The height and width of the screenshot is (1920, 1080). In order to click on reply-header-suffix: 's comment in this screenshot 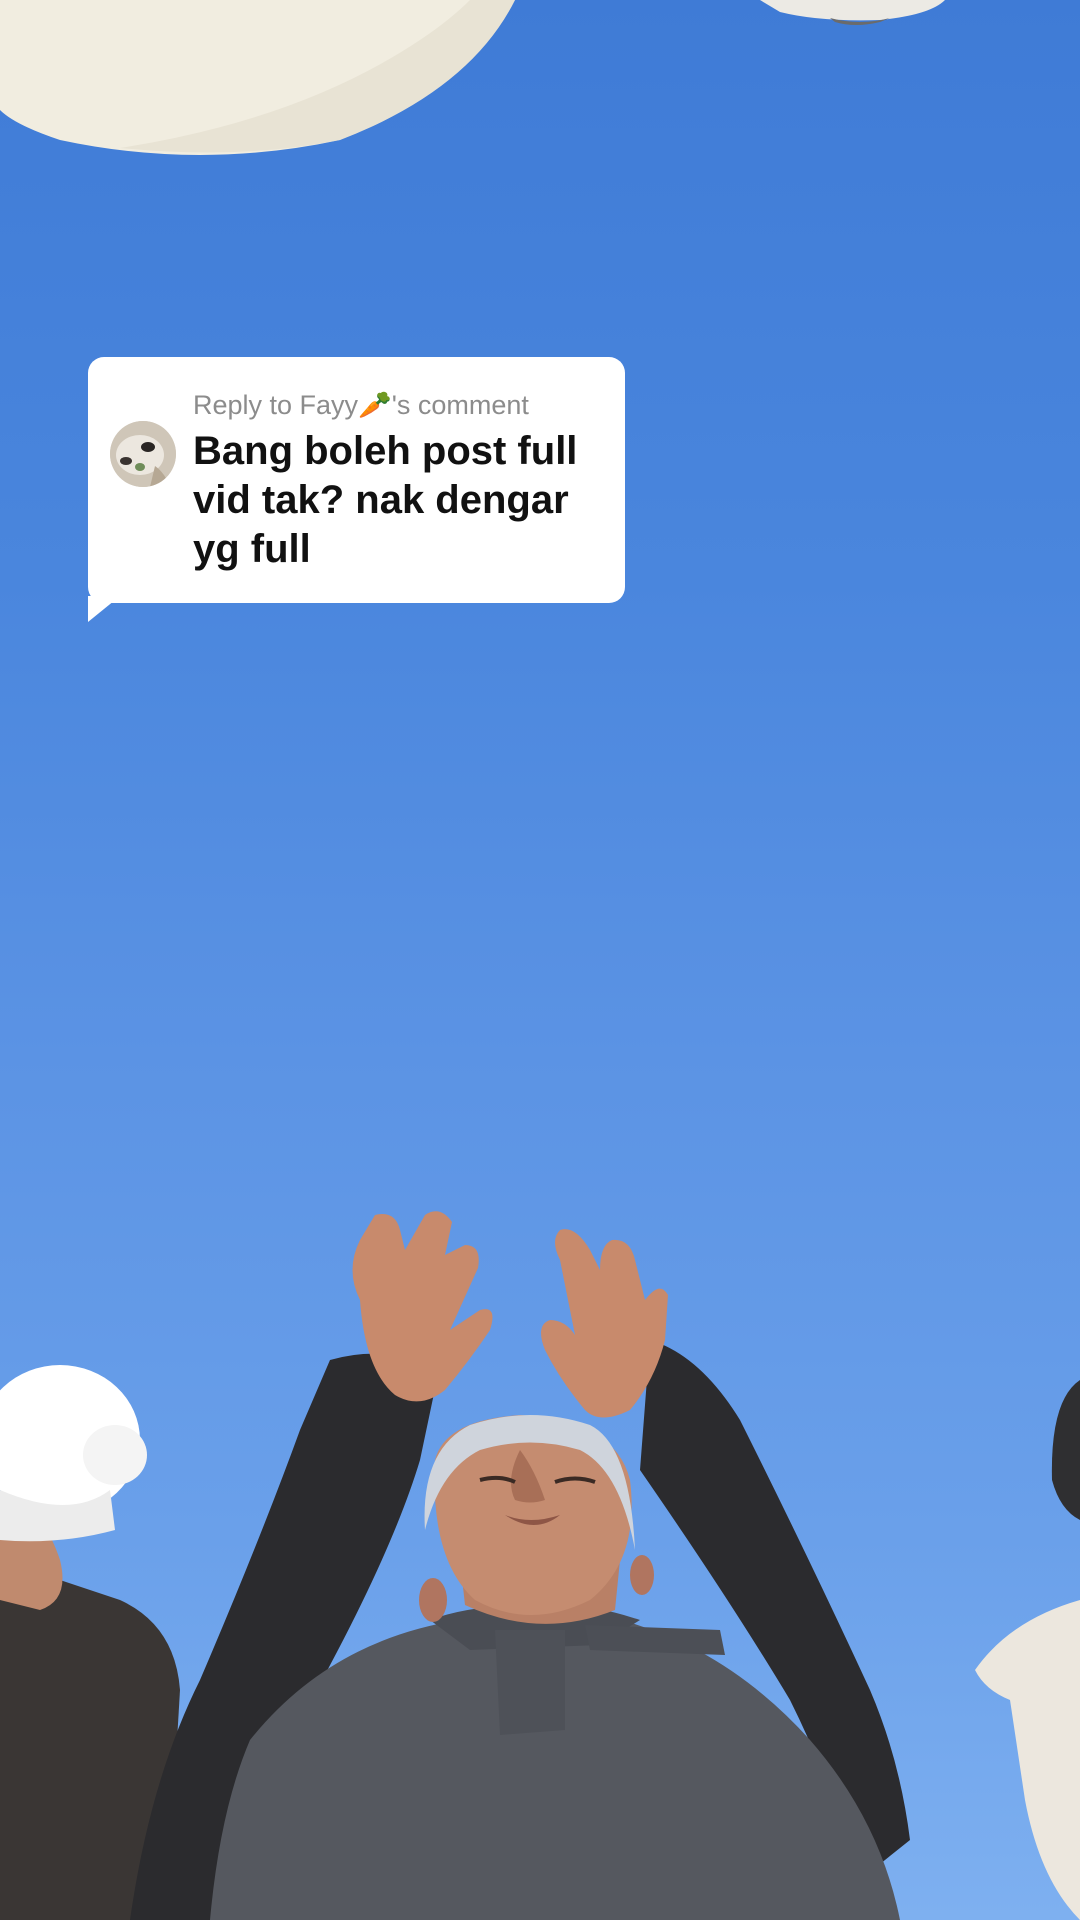, I will do `click(460, 405)`.